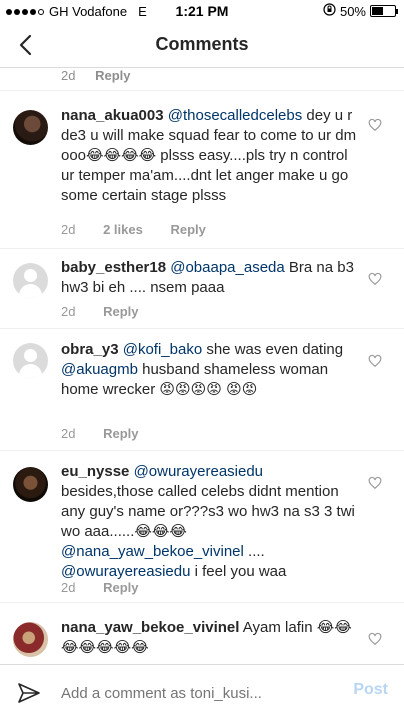 The width and height of the screenshot is (404, 720). I want to click on mention-link: @kofi_bako, so click(162, 349).